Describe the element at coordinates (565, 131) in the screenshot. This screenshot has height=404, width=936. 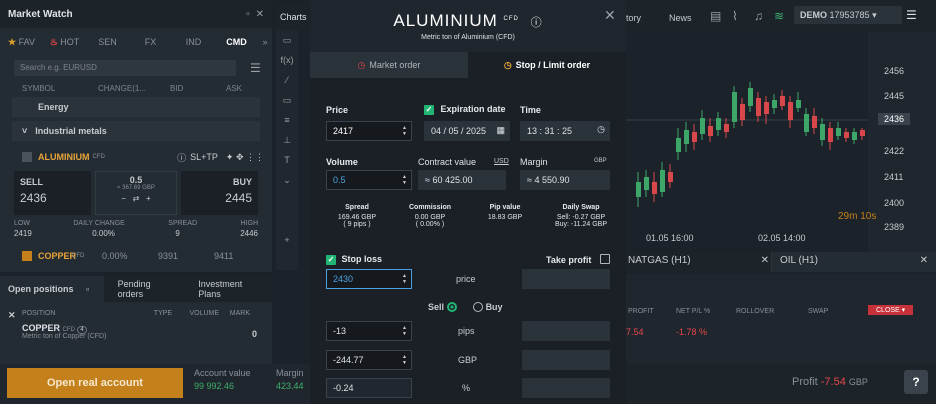
I see `time-input: 13 : 31 : 25 ◷` at that location.